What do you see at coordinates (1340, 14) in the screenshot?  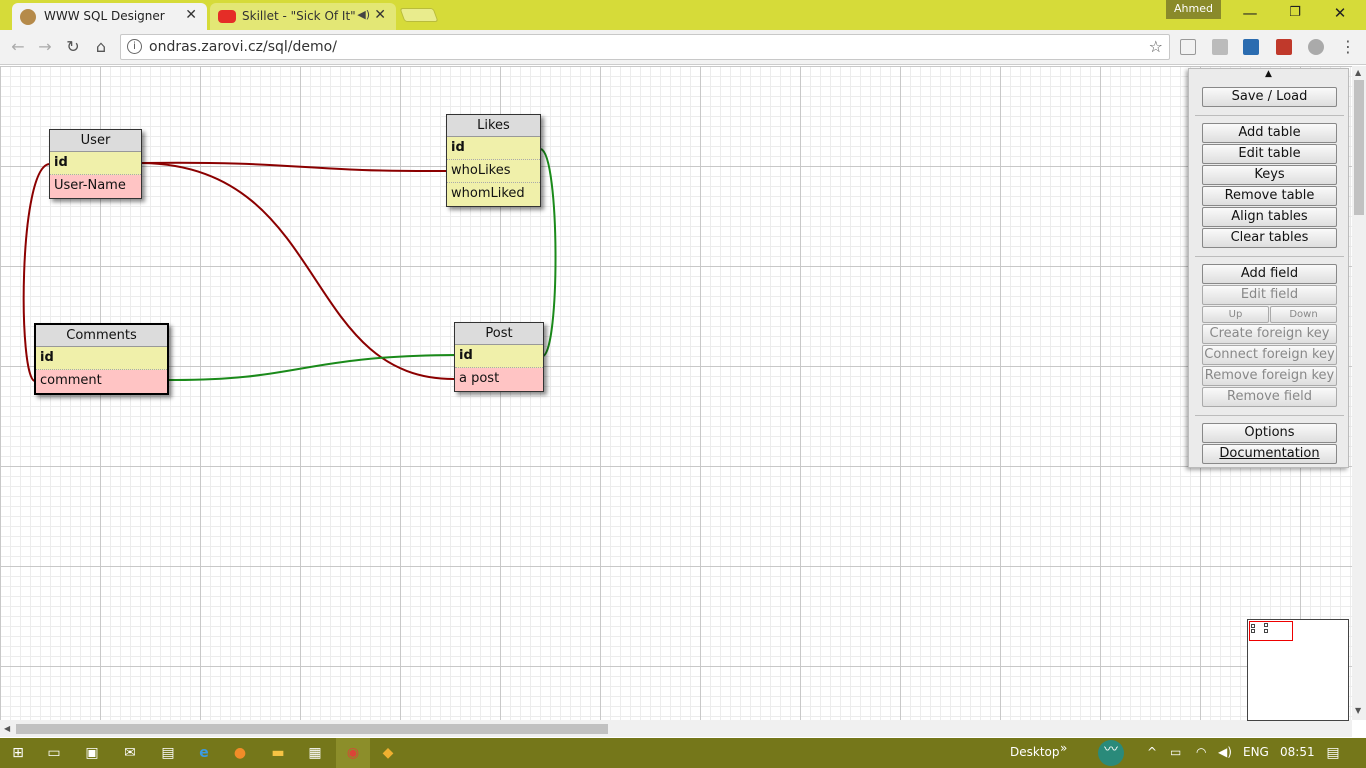 I see `close-window-icon: ✕` at bounding box center [1340, 14].